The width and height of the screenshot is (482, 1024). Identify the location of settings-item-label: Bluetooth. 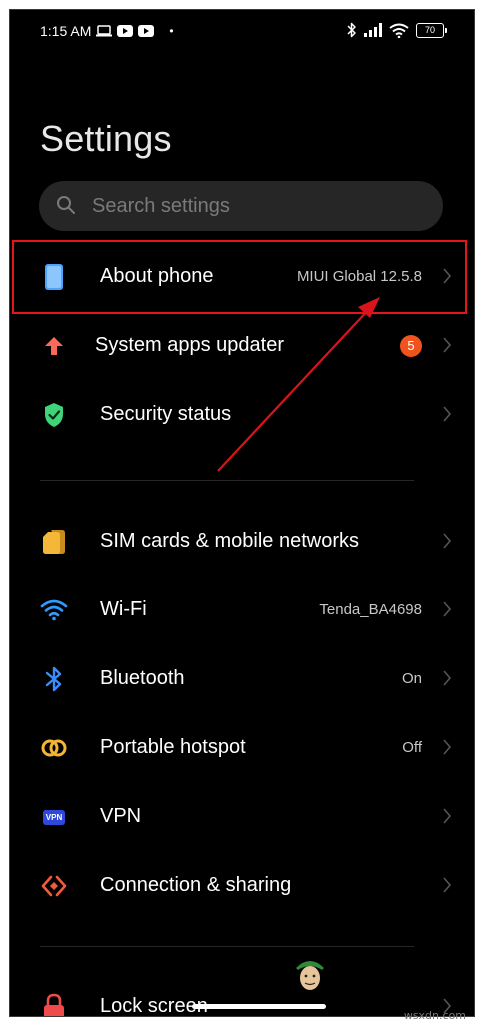
(142, 678).